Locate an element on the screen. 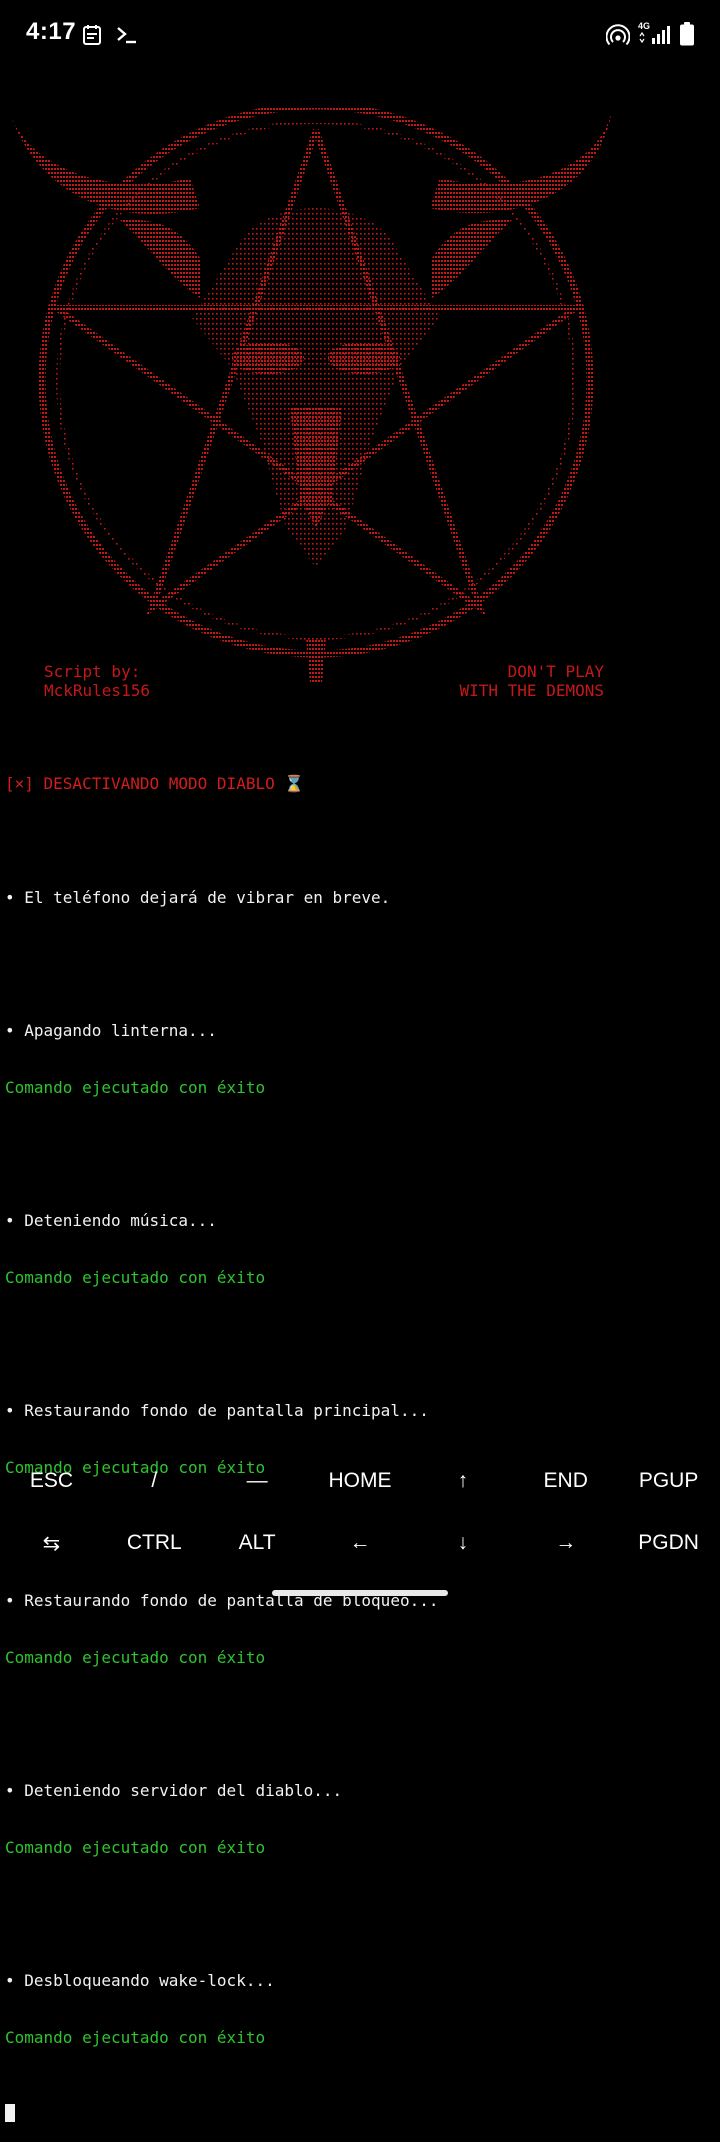 This screenshot has width=720, height=2142. credit-author: MckRules156 is located at coordinates (97, 690).